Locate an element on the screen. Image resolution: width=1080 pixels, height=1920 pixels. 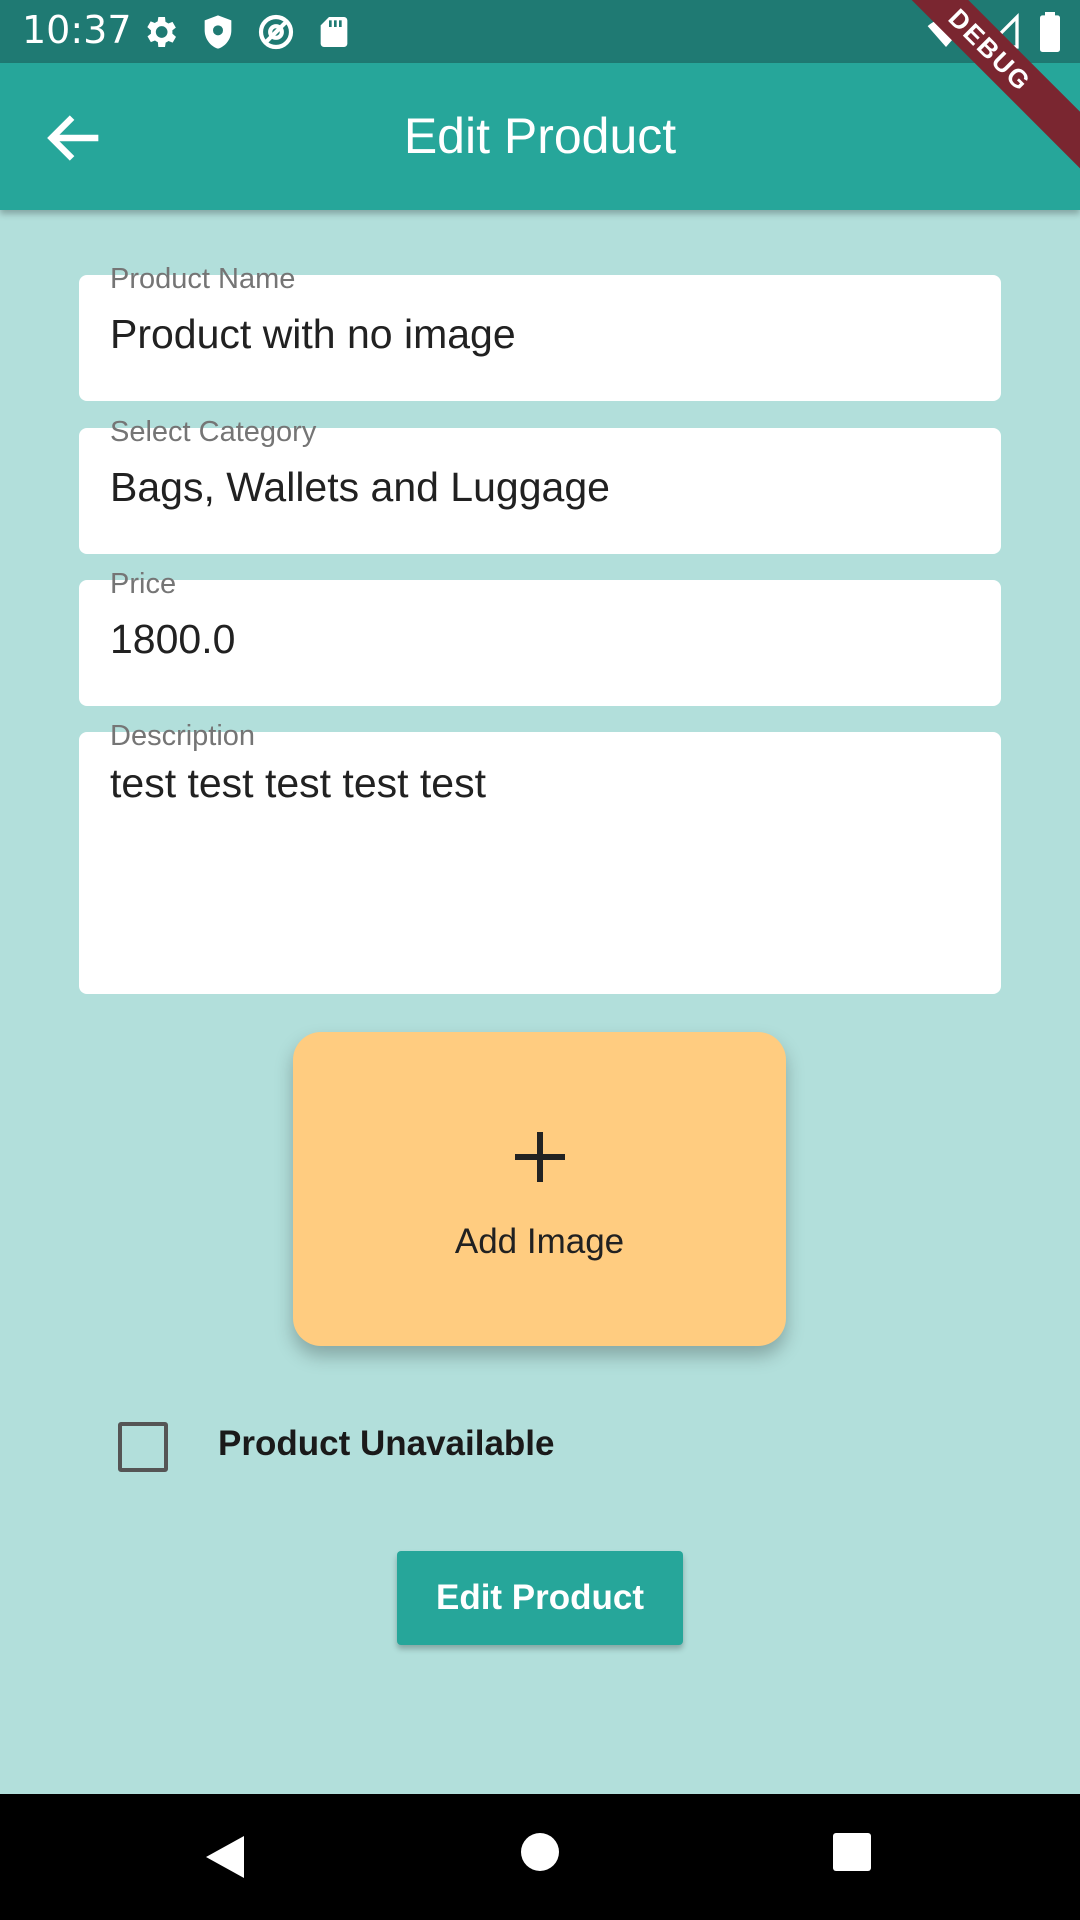
battery-icon is located at coordinates (1050, 34).